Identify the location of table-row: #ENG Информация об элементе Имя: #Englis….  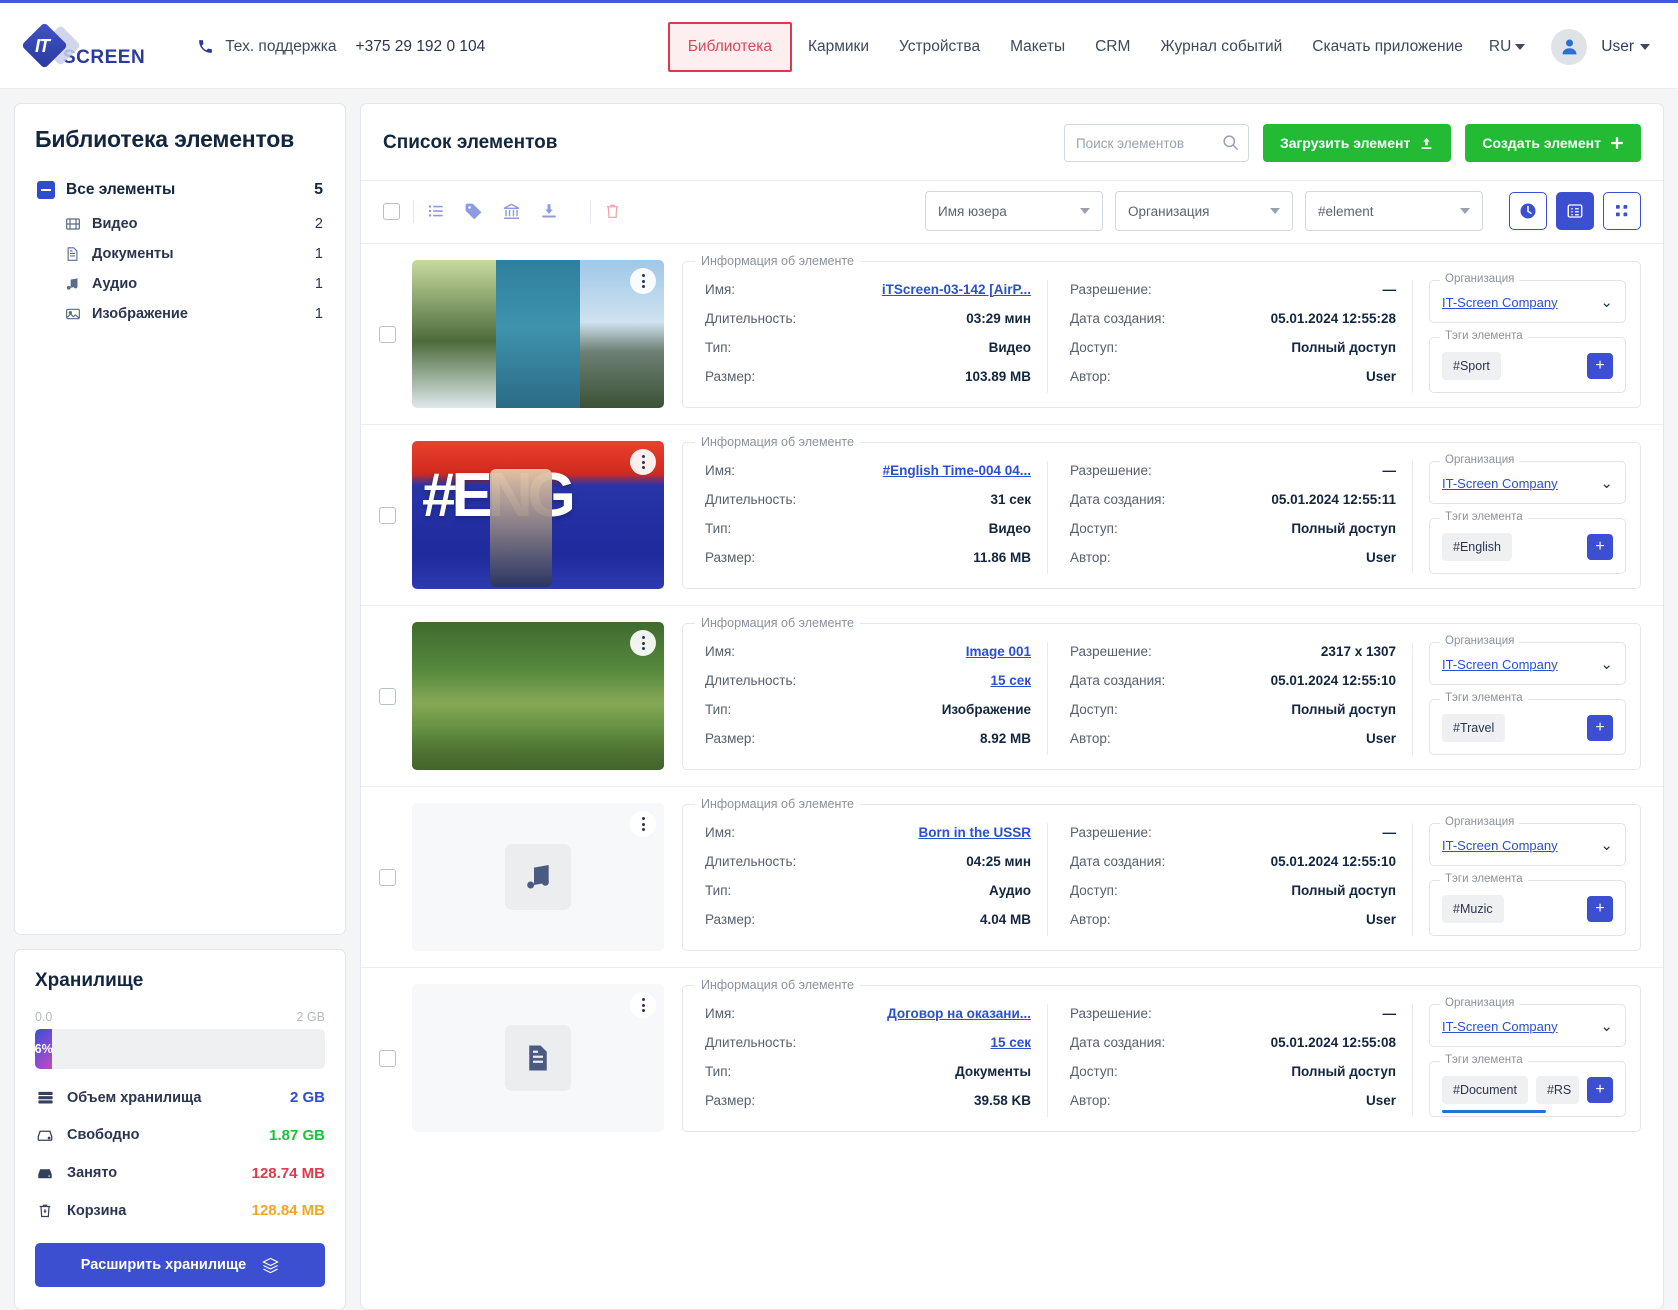
(1012, 515).